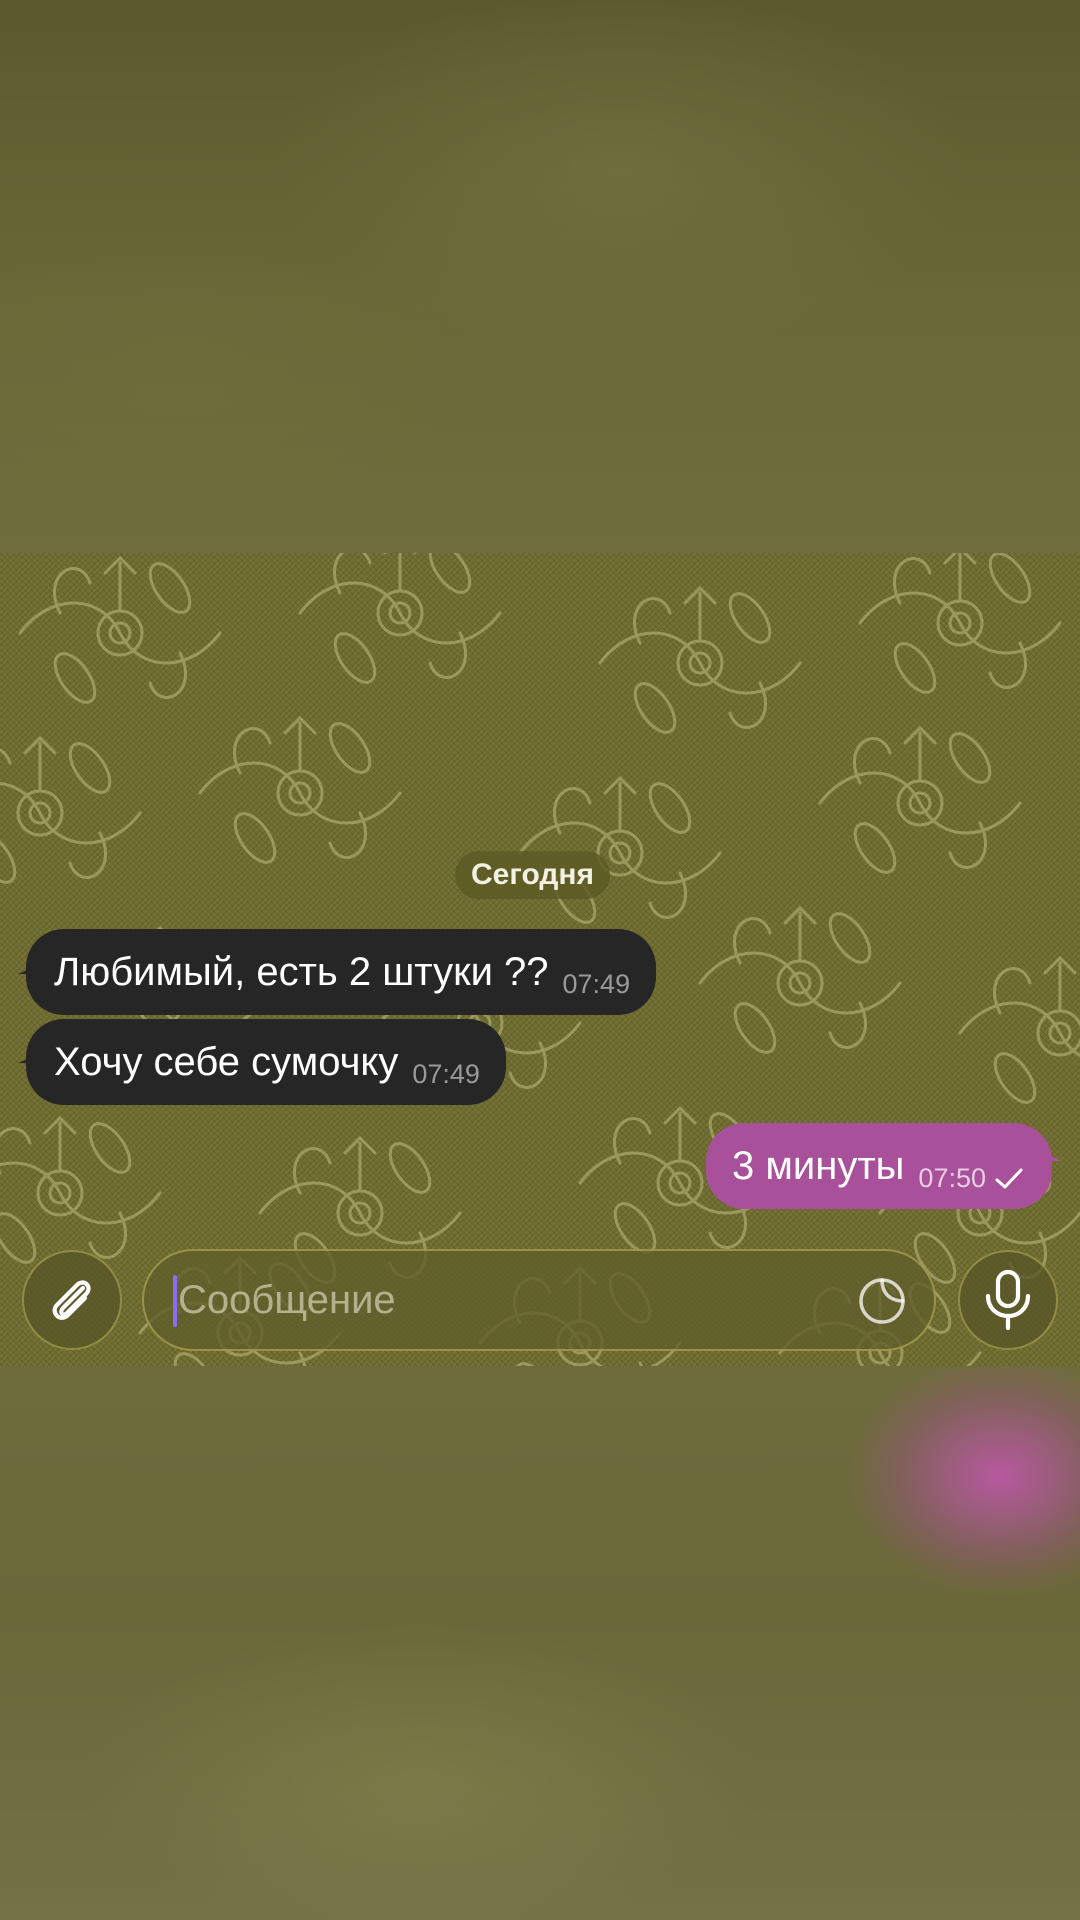 This screenshot has height=1920, width=1080. I want to click on sent-check-icon, so click(1009, 1178).